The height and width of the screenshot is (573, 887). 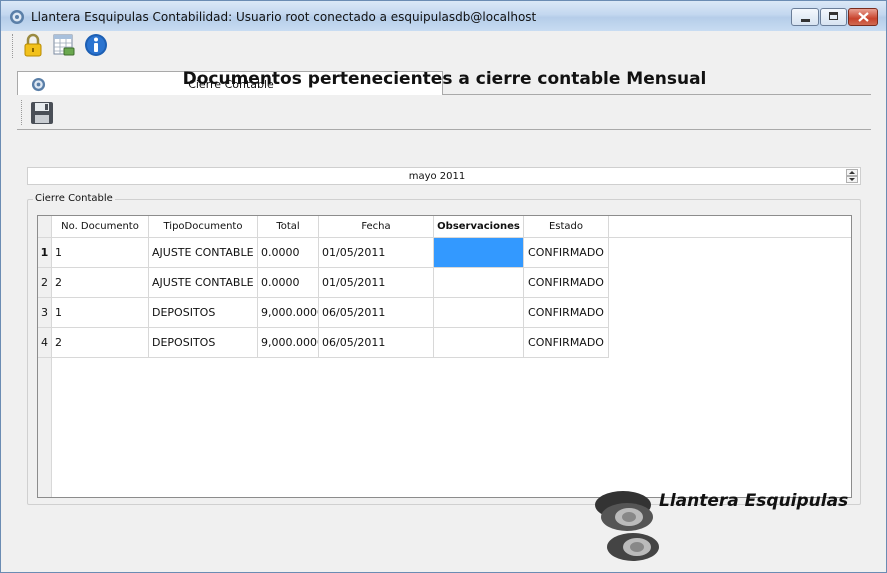 I want to click on column-header-tipo-documento: TipoDocumento, so click(x=203, y=227).